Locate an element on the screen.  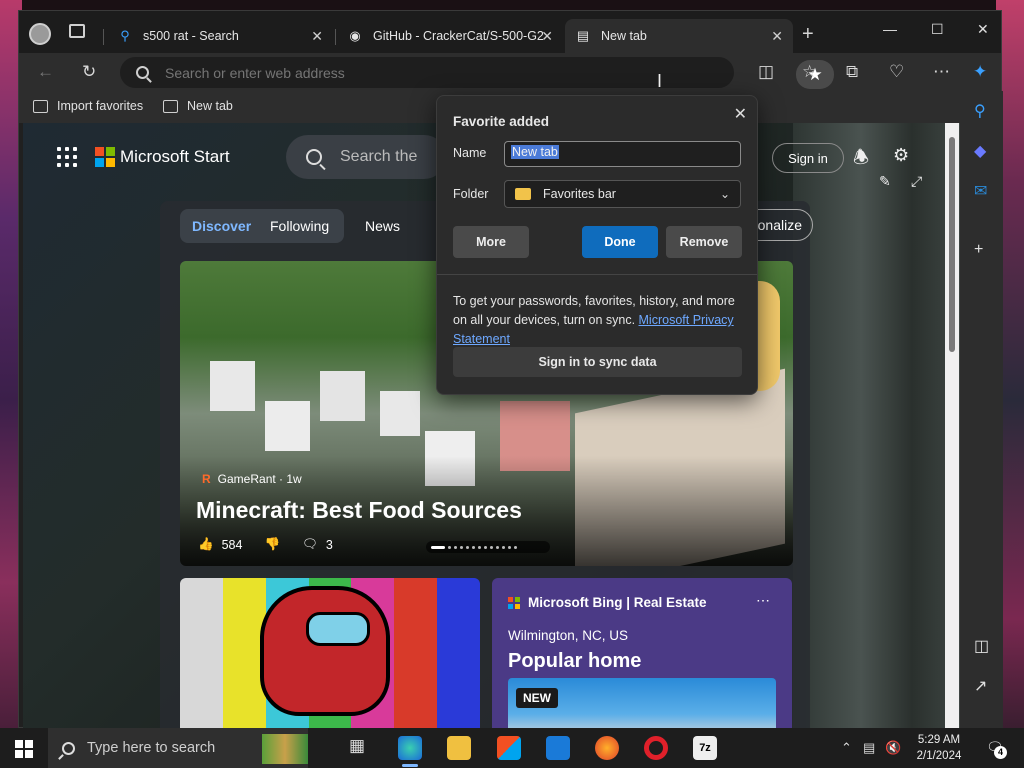
opera-icon is located at coordinates (656, 748).